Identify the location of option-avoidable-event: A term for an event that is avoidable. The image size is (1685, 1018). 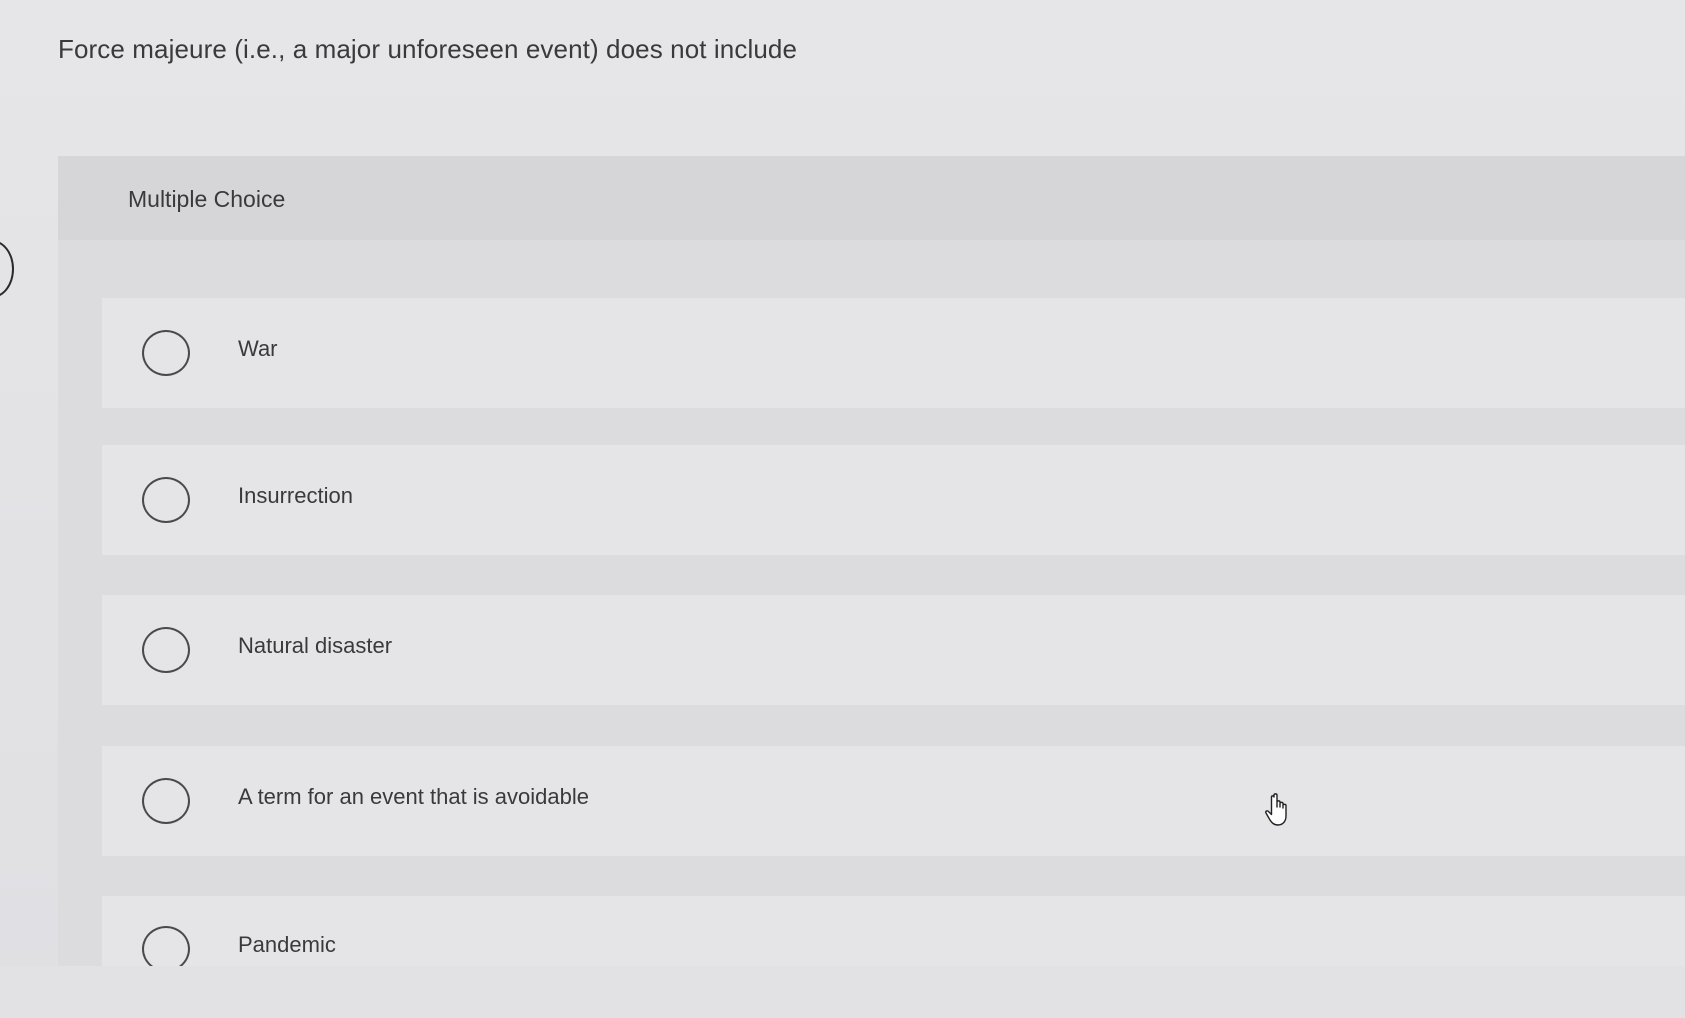
(893, 801).